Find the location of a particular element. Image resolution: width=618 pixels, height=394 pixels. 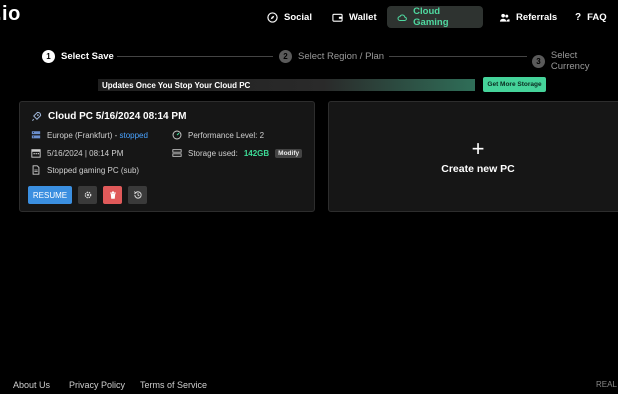

footer-about-us: About Us is located at coordinates (31, 385).